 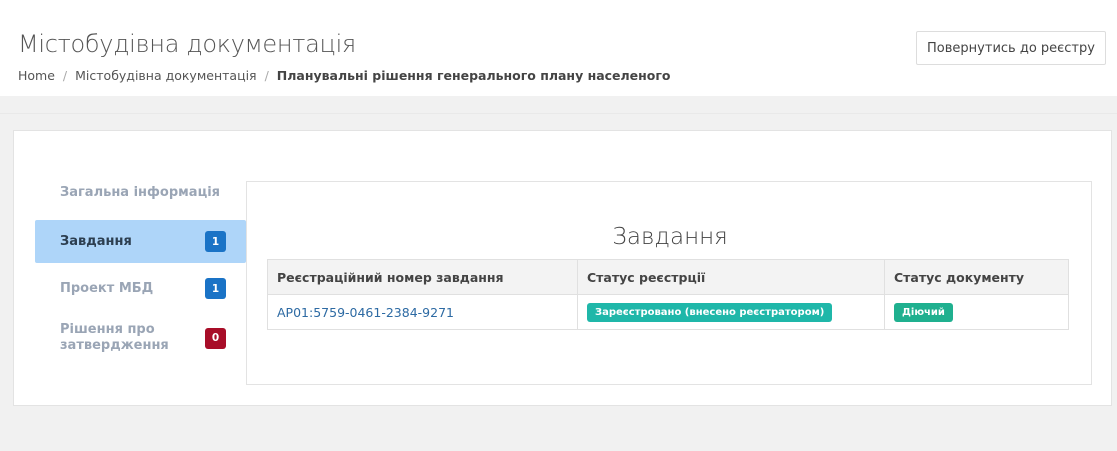 I want to click on column-header-reg-number: Реєстраційний номер завдання, so click(x=422, y=277).